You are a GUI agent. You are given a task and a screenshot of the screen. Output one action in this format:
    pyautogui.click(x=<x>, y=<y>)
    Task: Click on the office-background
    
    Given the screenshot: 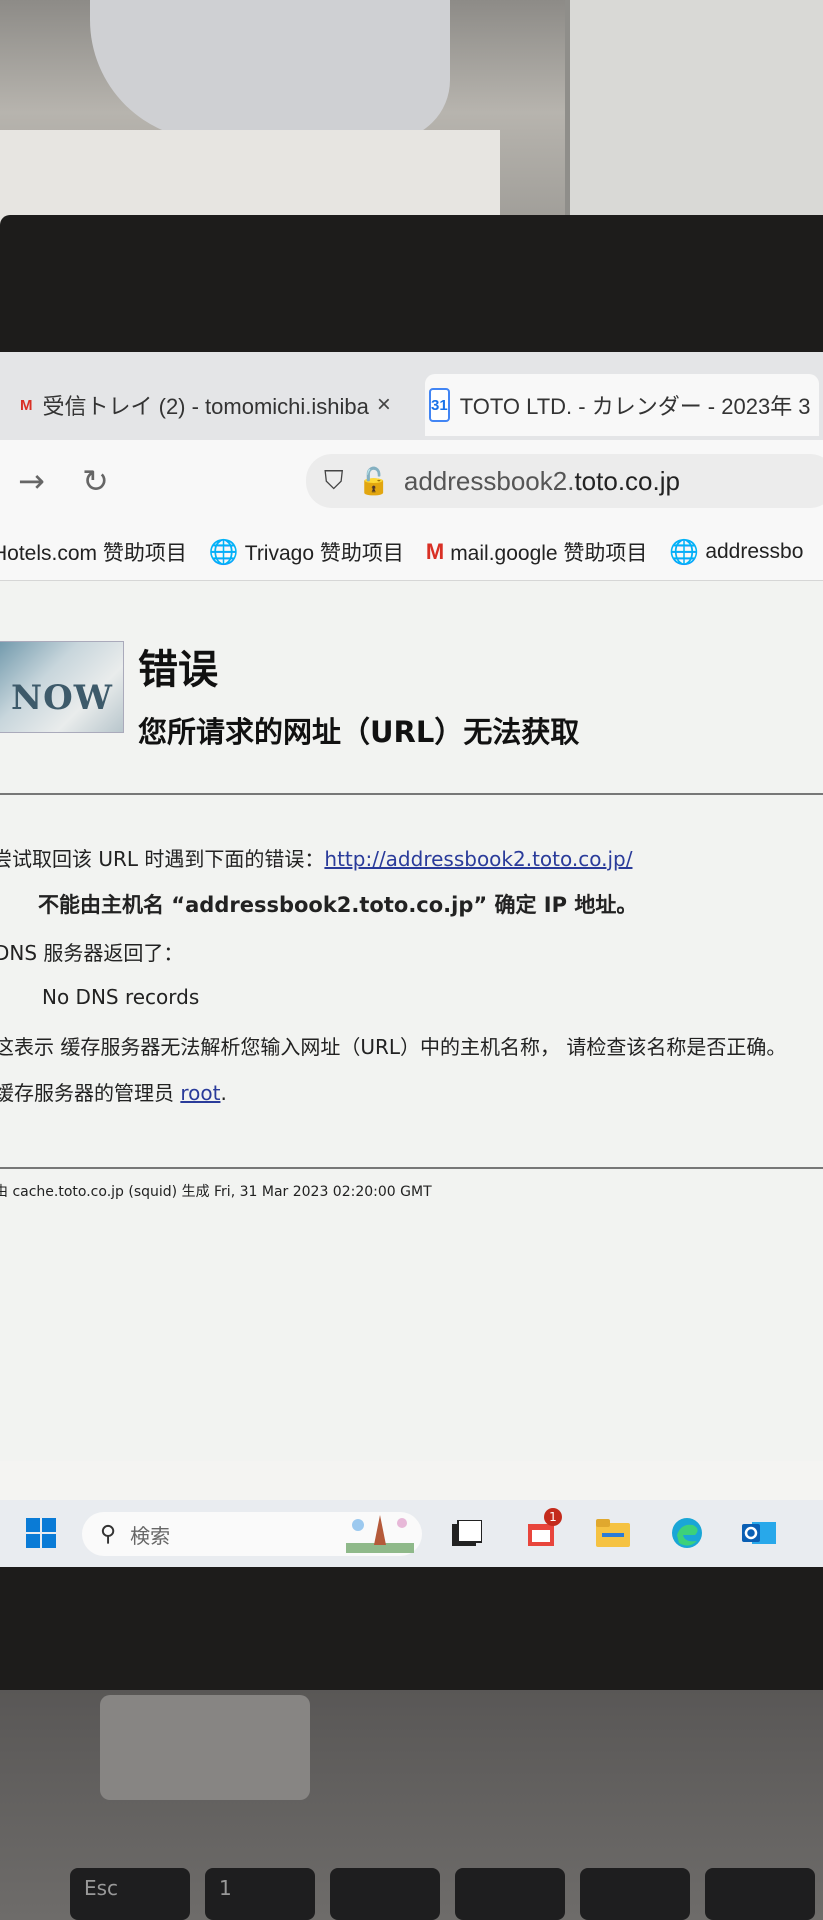 What is the action you would take?
    pyautogui.click(x=411, y=125)
    